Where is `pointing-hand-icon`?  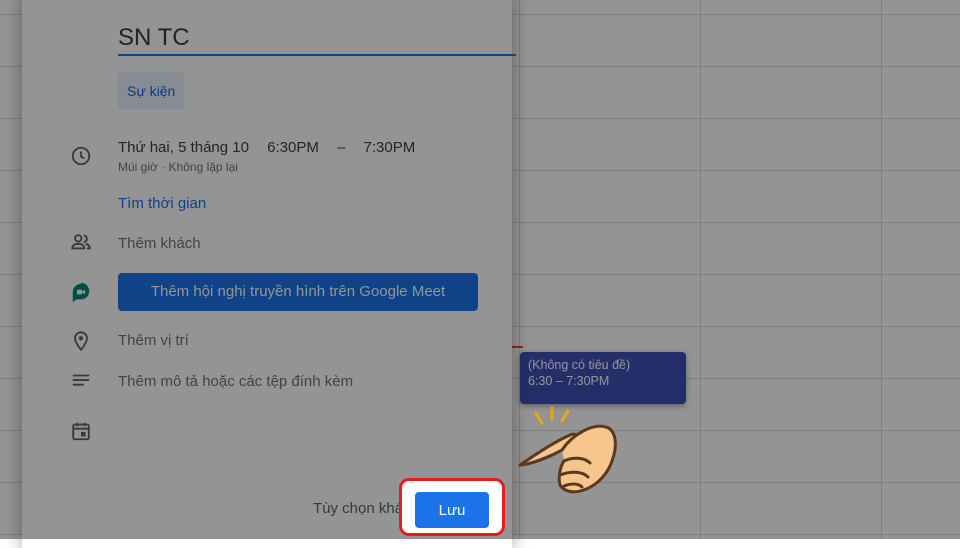 pointing-hand-icon is located at coordinates (567, 450).